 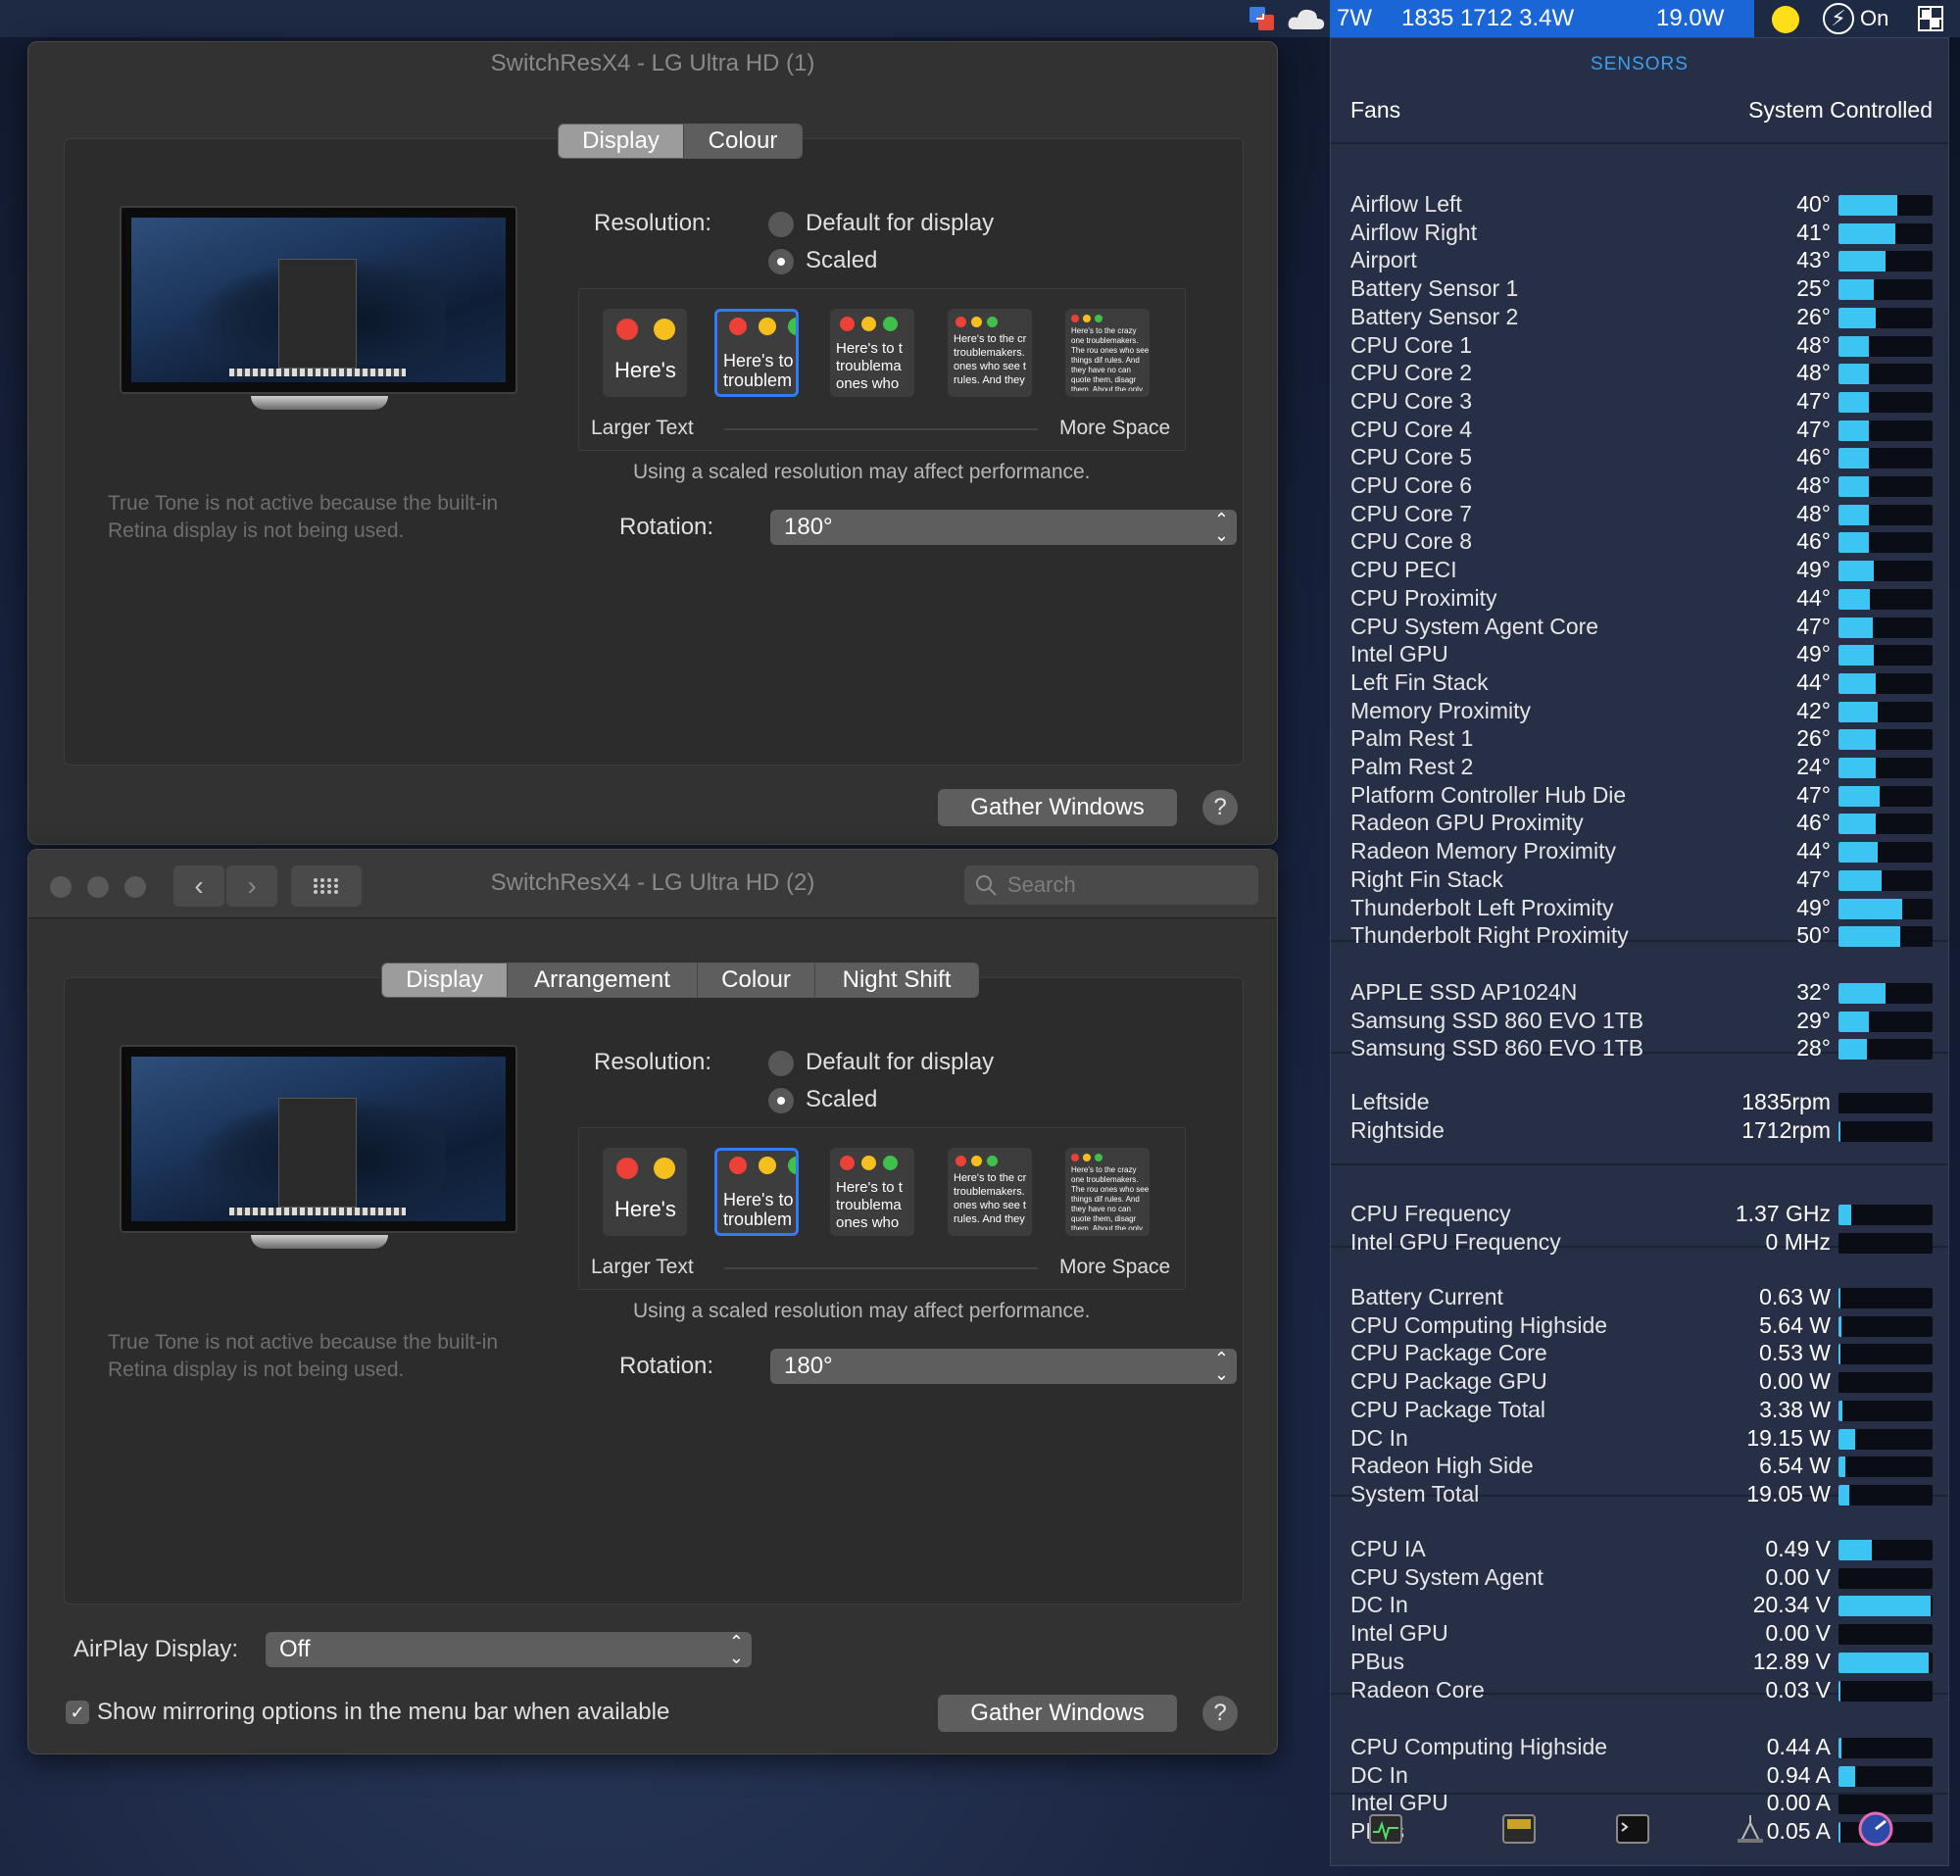 What do you see at coordinates (1641, 1022) in the screenshot?
I see `sensor-row: Samsung SSD 860 EVO 1TB 29°` at bounding box center [1641, 1022].